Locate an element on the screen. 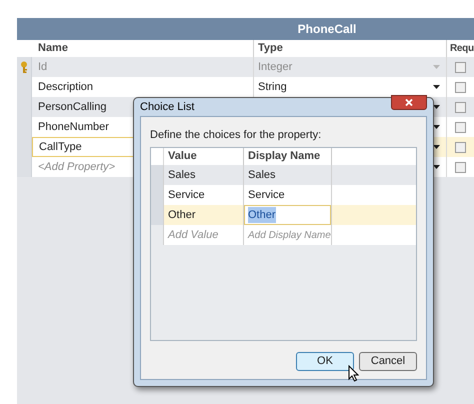 The height and width of the screenshot is (404, 474). entity-title: PhoneCall is located at coordinates (327, 29).